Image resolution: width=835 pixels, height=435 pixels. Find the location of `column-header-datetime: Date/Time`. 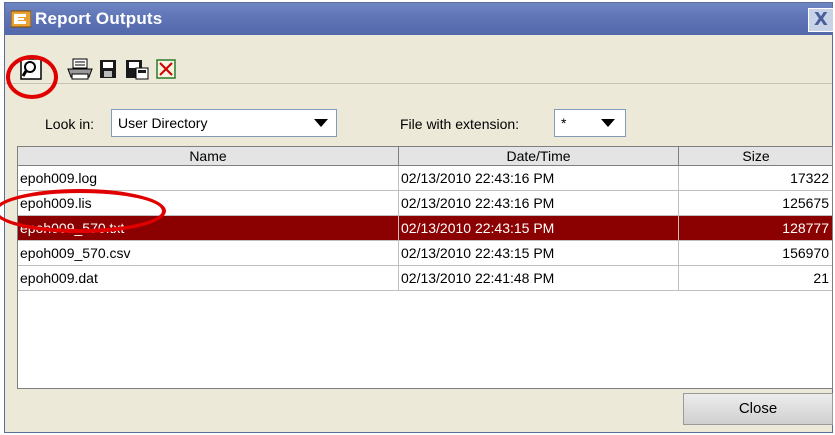

column-header-datetime: Date/Time is located at coordinates (539, 156).